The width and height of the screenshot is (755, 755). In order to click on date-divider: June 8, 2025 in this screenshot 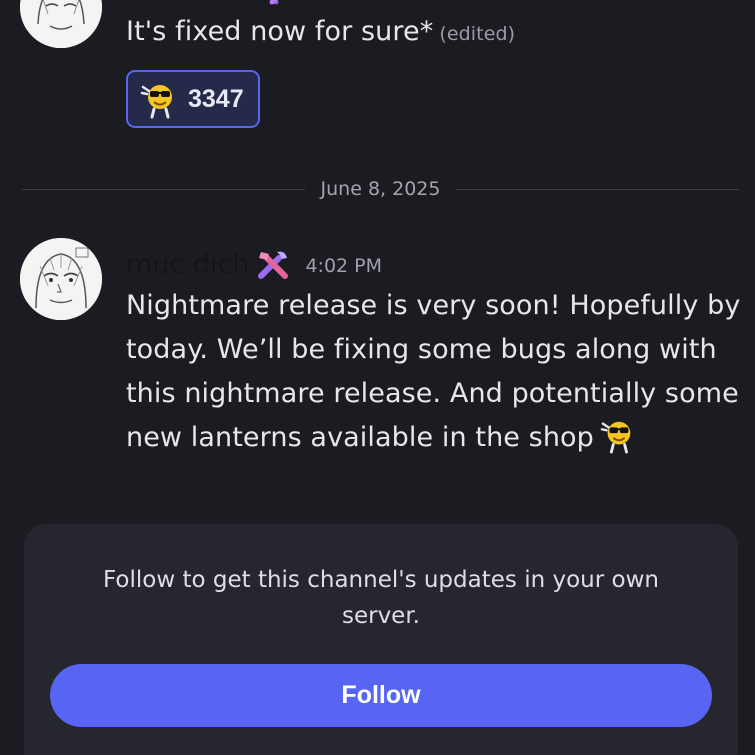, I will do `click(380, 189)`.